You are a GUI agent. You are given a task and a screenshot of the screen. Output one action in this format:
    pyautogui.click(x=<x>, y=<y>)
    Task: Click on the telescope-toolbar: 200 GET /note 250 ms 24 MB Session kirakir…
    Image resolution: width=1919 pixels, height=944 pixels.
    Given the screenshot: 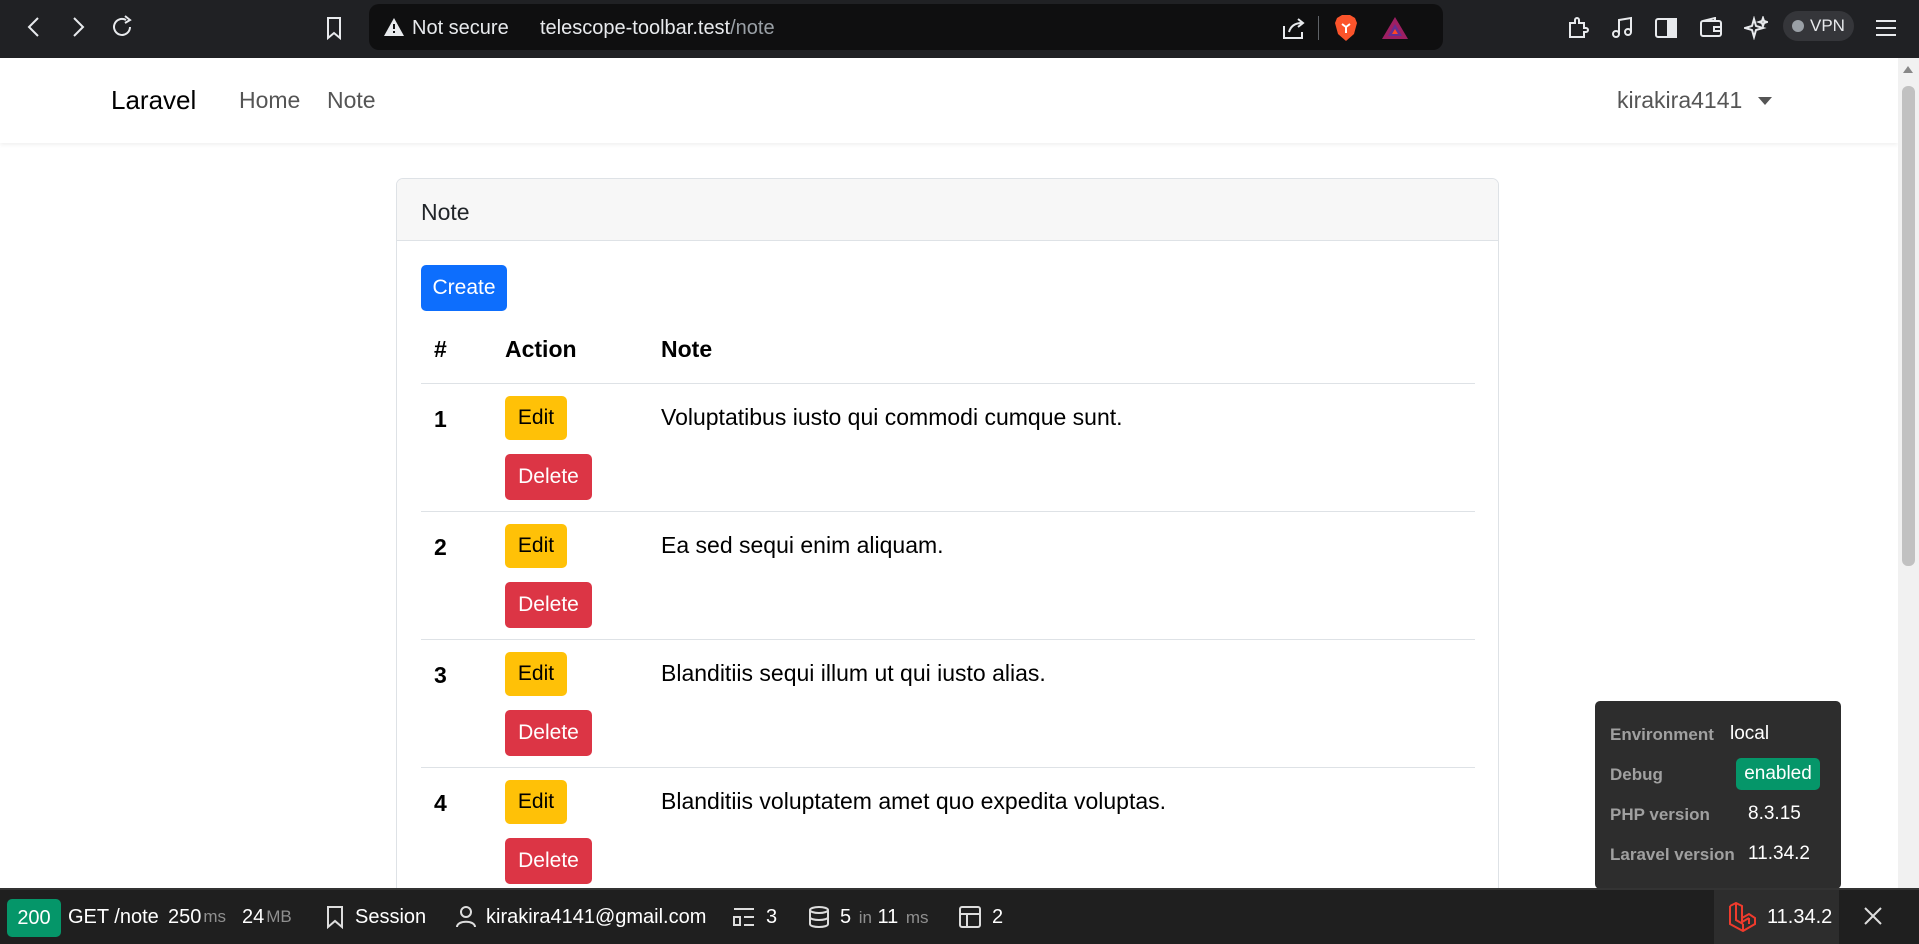 What is the action you would take?
    pyautogui.click(x=959, y=916)
    